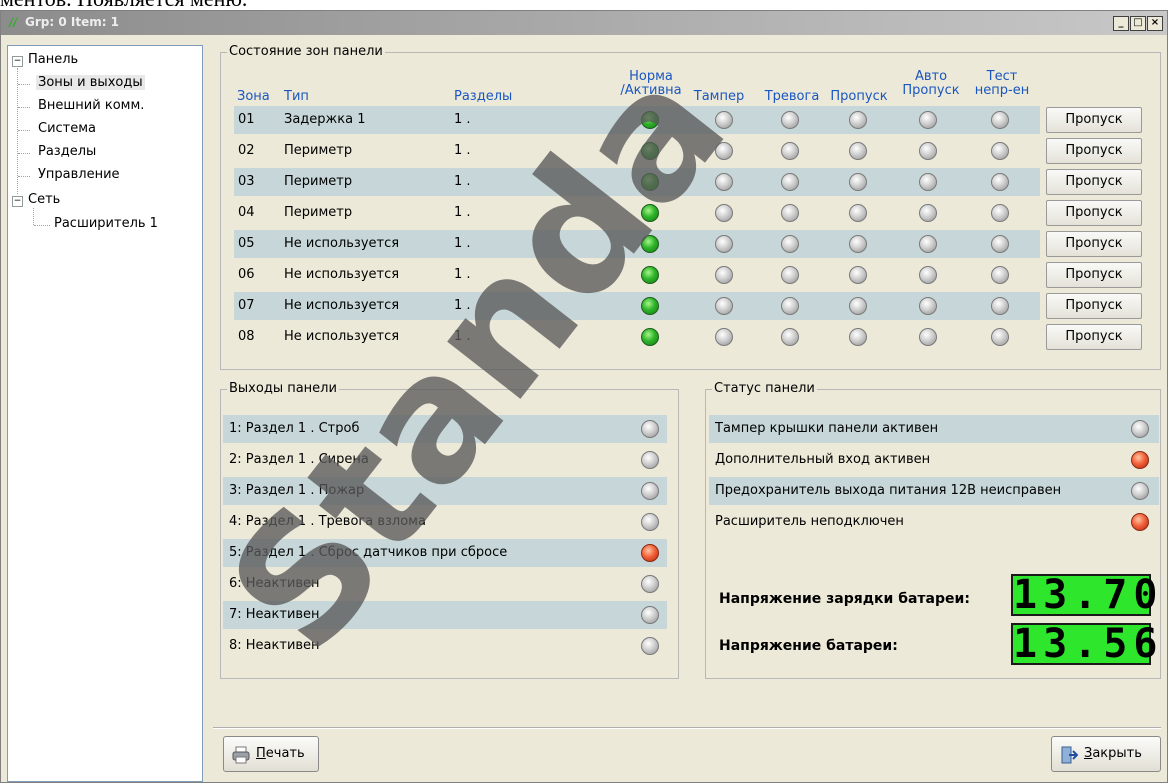 Image resolution: width=1168 pixels, height=783 pixels. I want to click on zone-number: 01, so click(246, 119).